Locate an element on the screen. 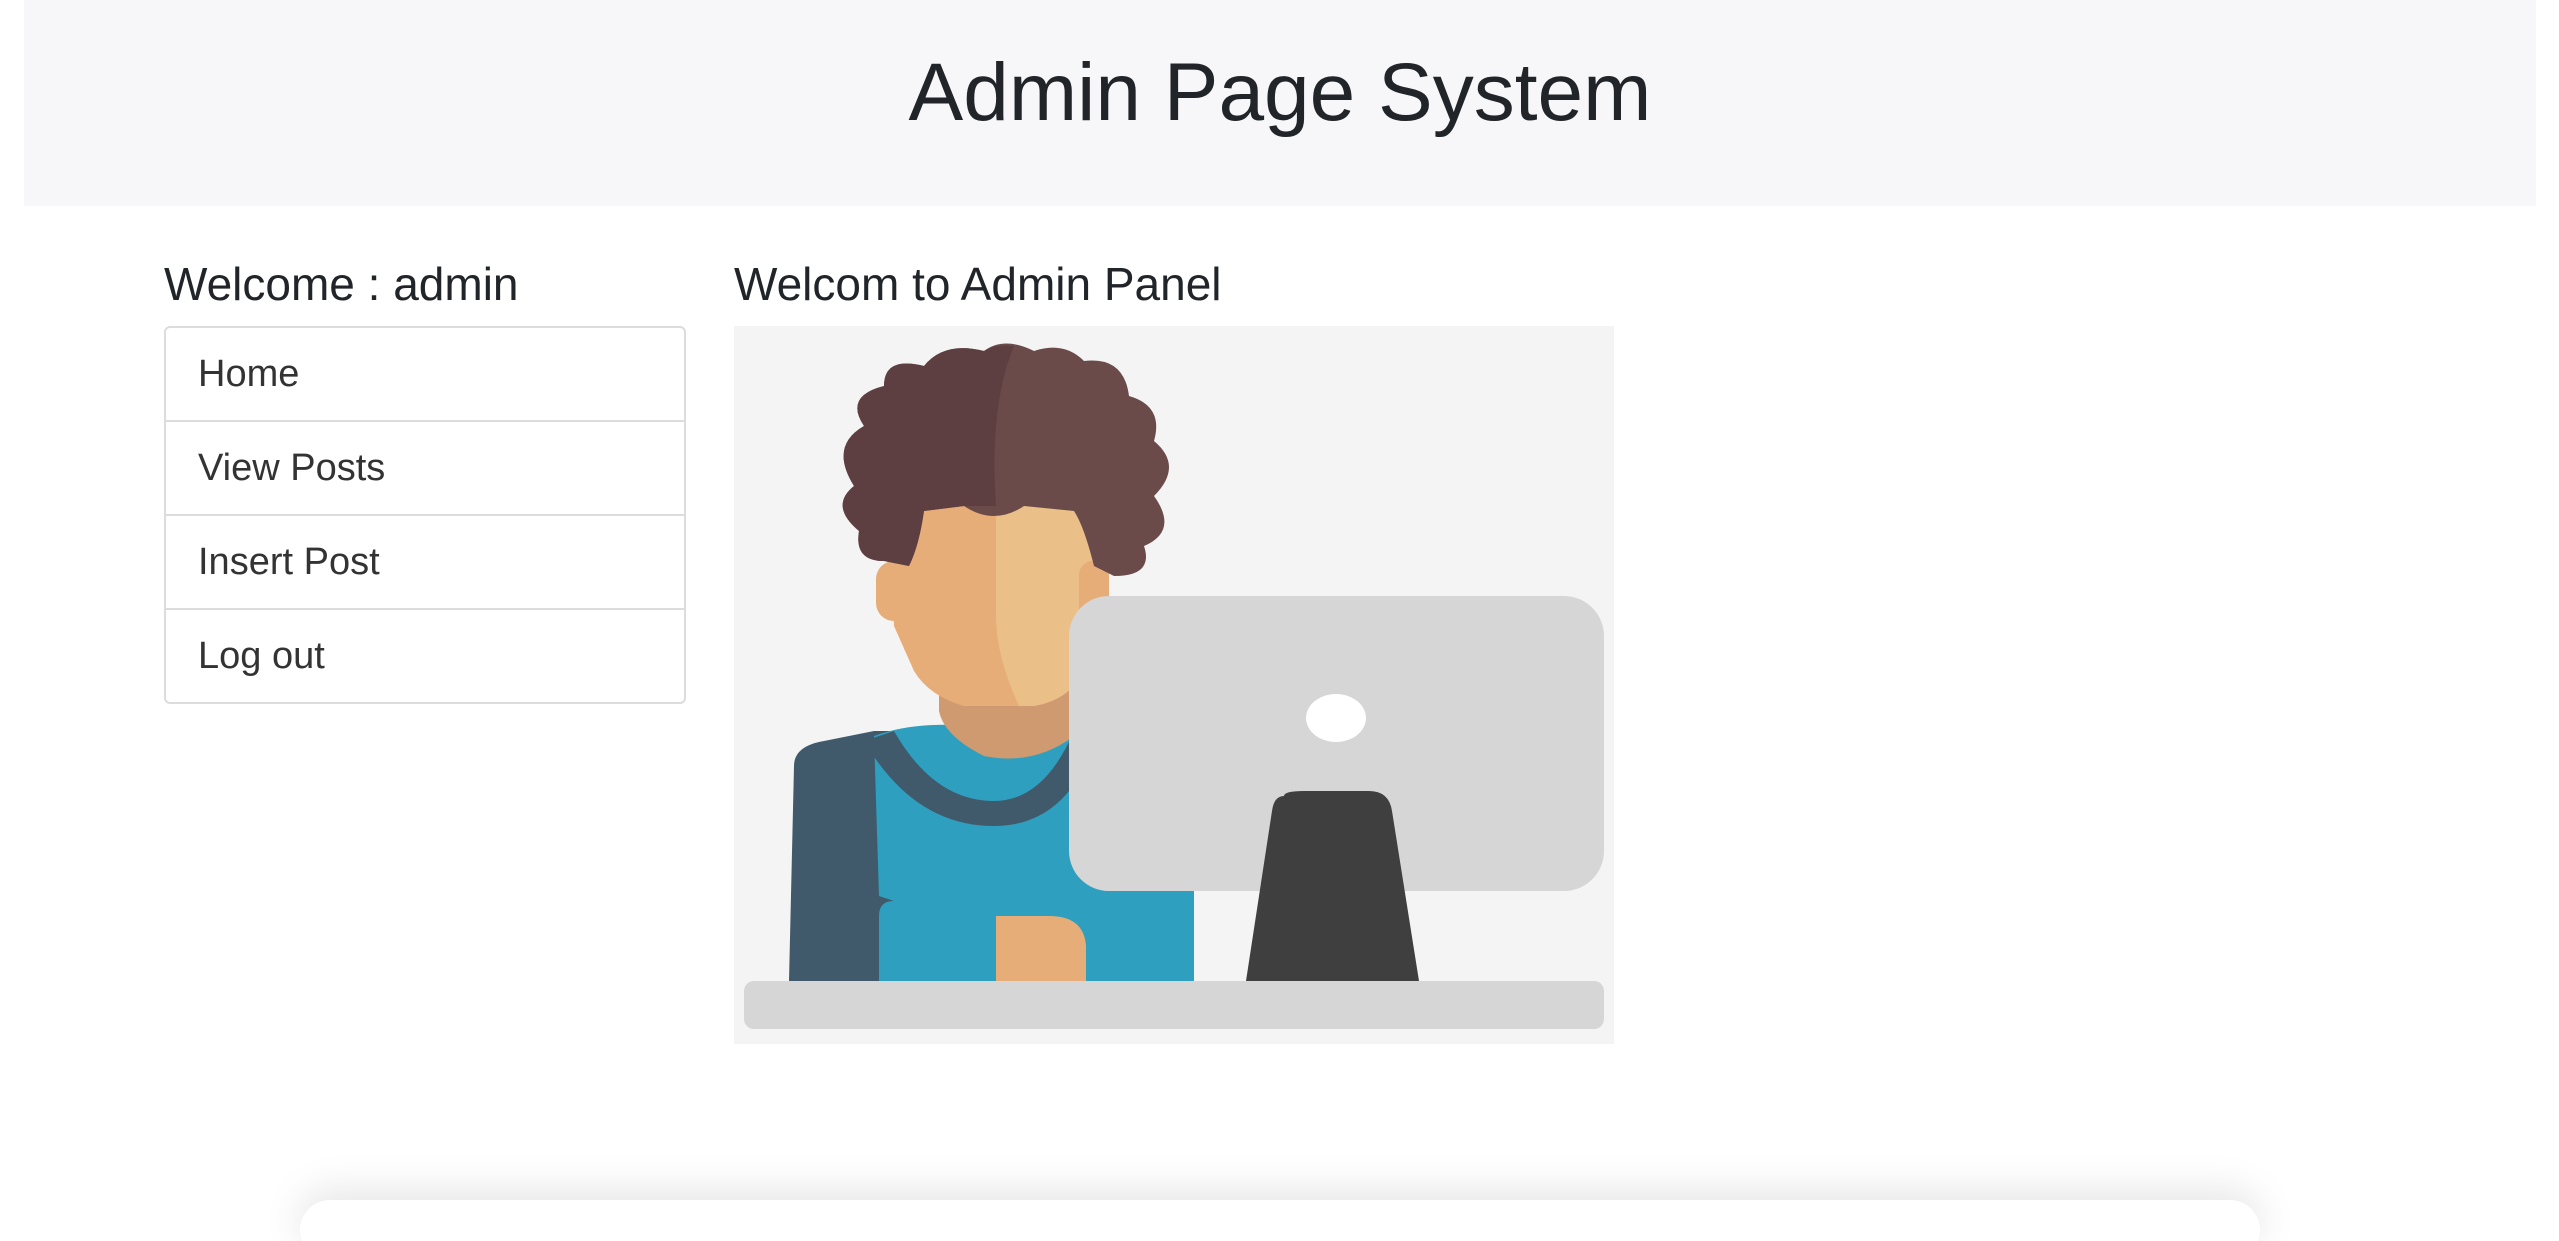  sidebar-nav: Home View Posts Insert Post Log out is located at coordinates (425, 515).